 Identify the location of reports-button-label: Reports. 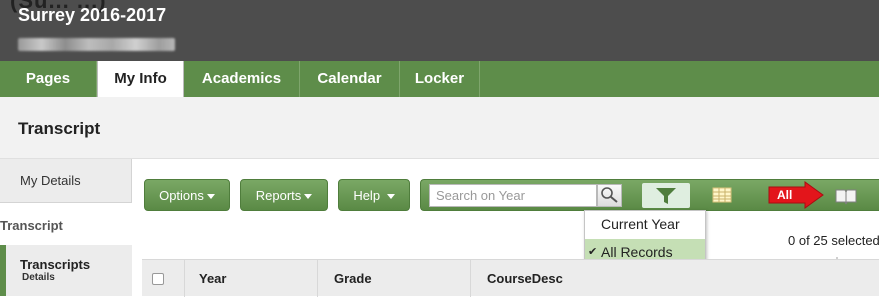
(278, 195).